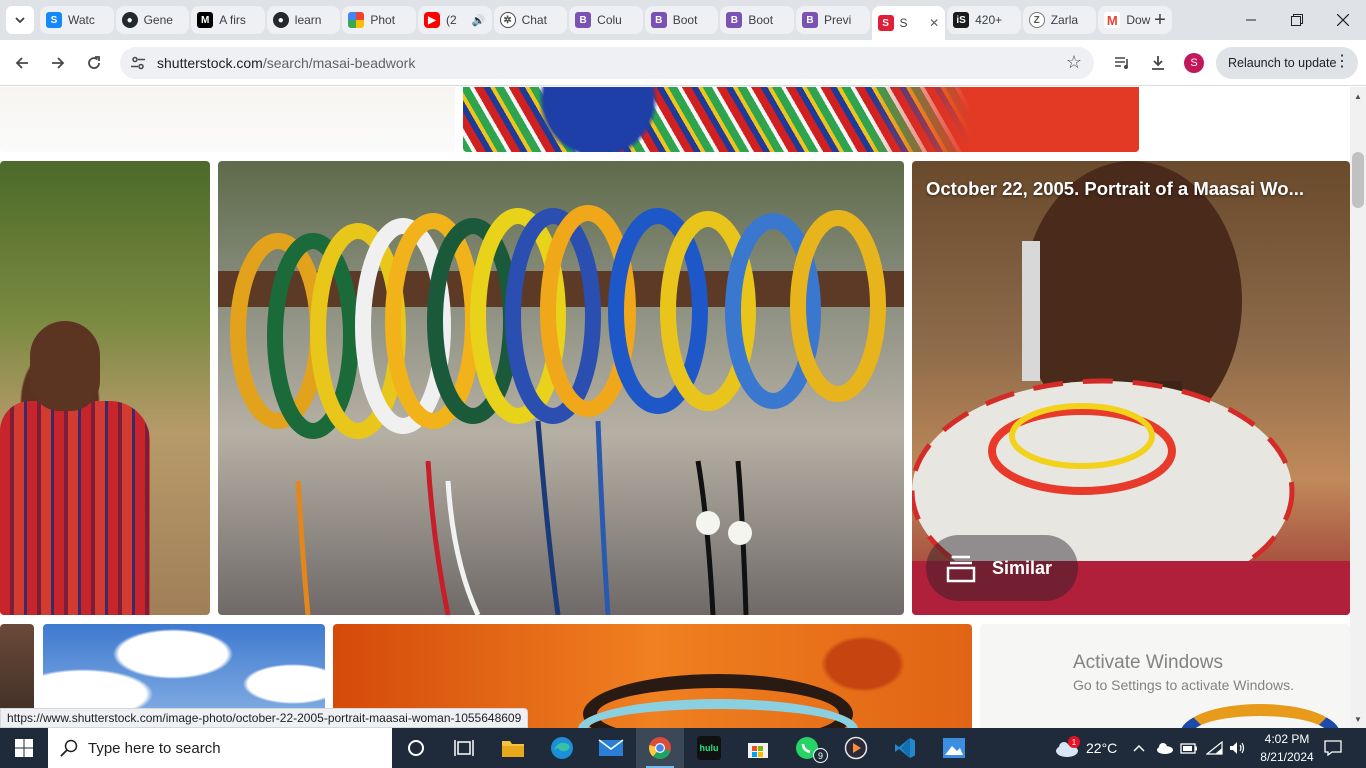 The height and width of the screenshot is (768, 1366). I want to click on tab-youtube: ▶ (2 🔊, so click(454, 20).